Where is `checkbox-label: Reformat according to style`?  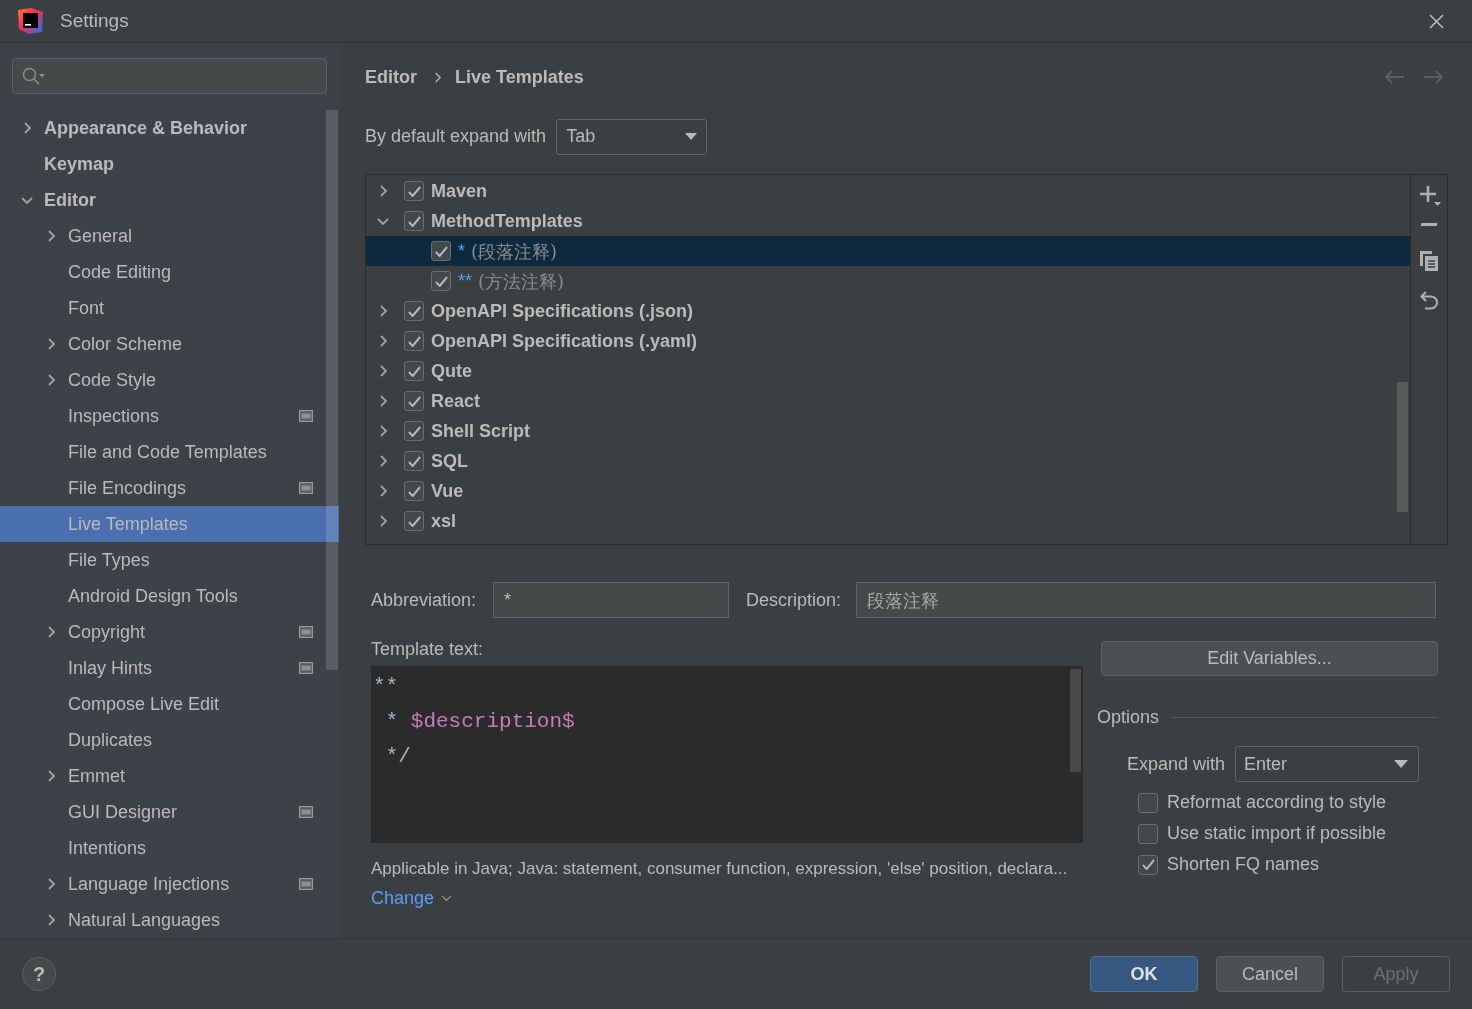 checkbox-label: Reformat according to style is located at coordinates (1277, 802).